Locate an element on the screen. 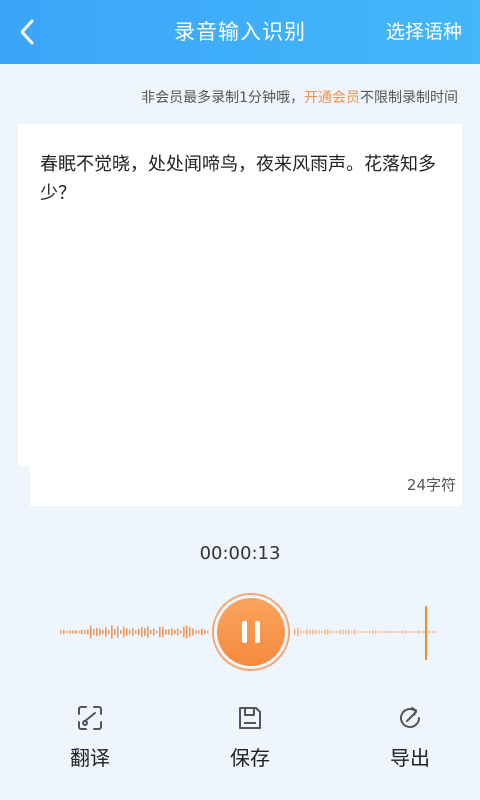 Image resolution: width=480 pixels, height=800 pixels. export-button: 导出 is located at coordinates (410, 735).